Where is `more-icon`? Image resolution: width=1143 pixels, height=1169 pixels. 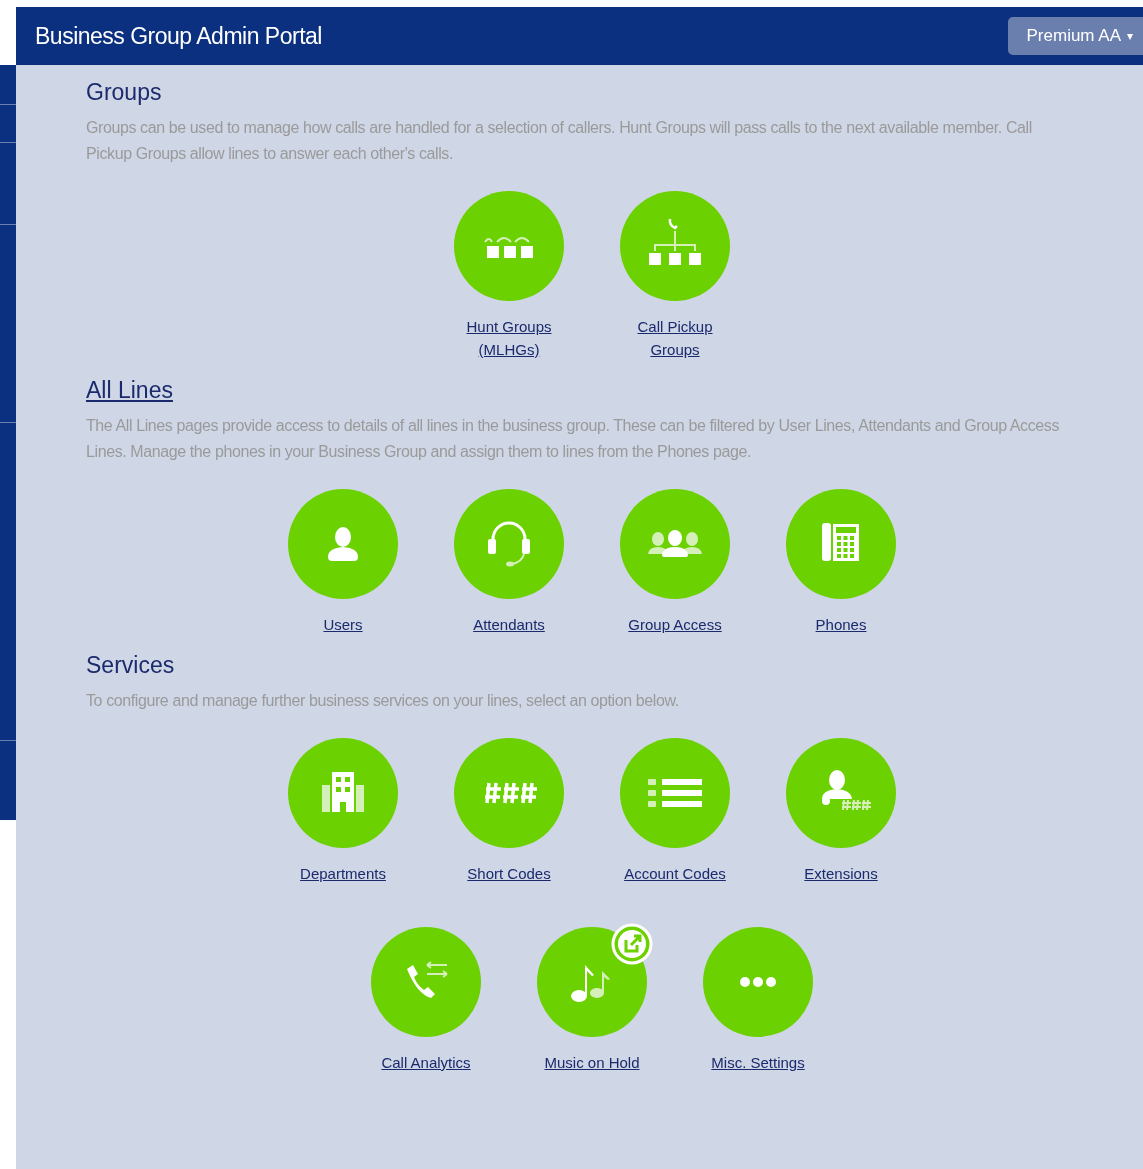 more-icon is located at coordinates (758, 982).